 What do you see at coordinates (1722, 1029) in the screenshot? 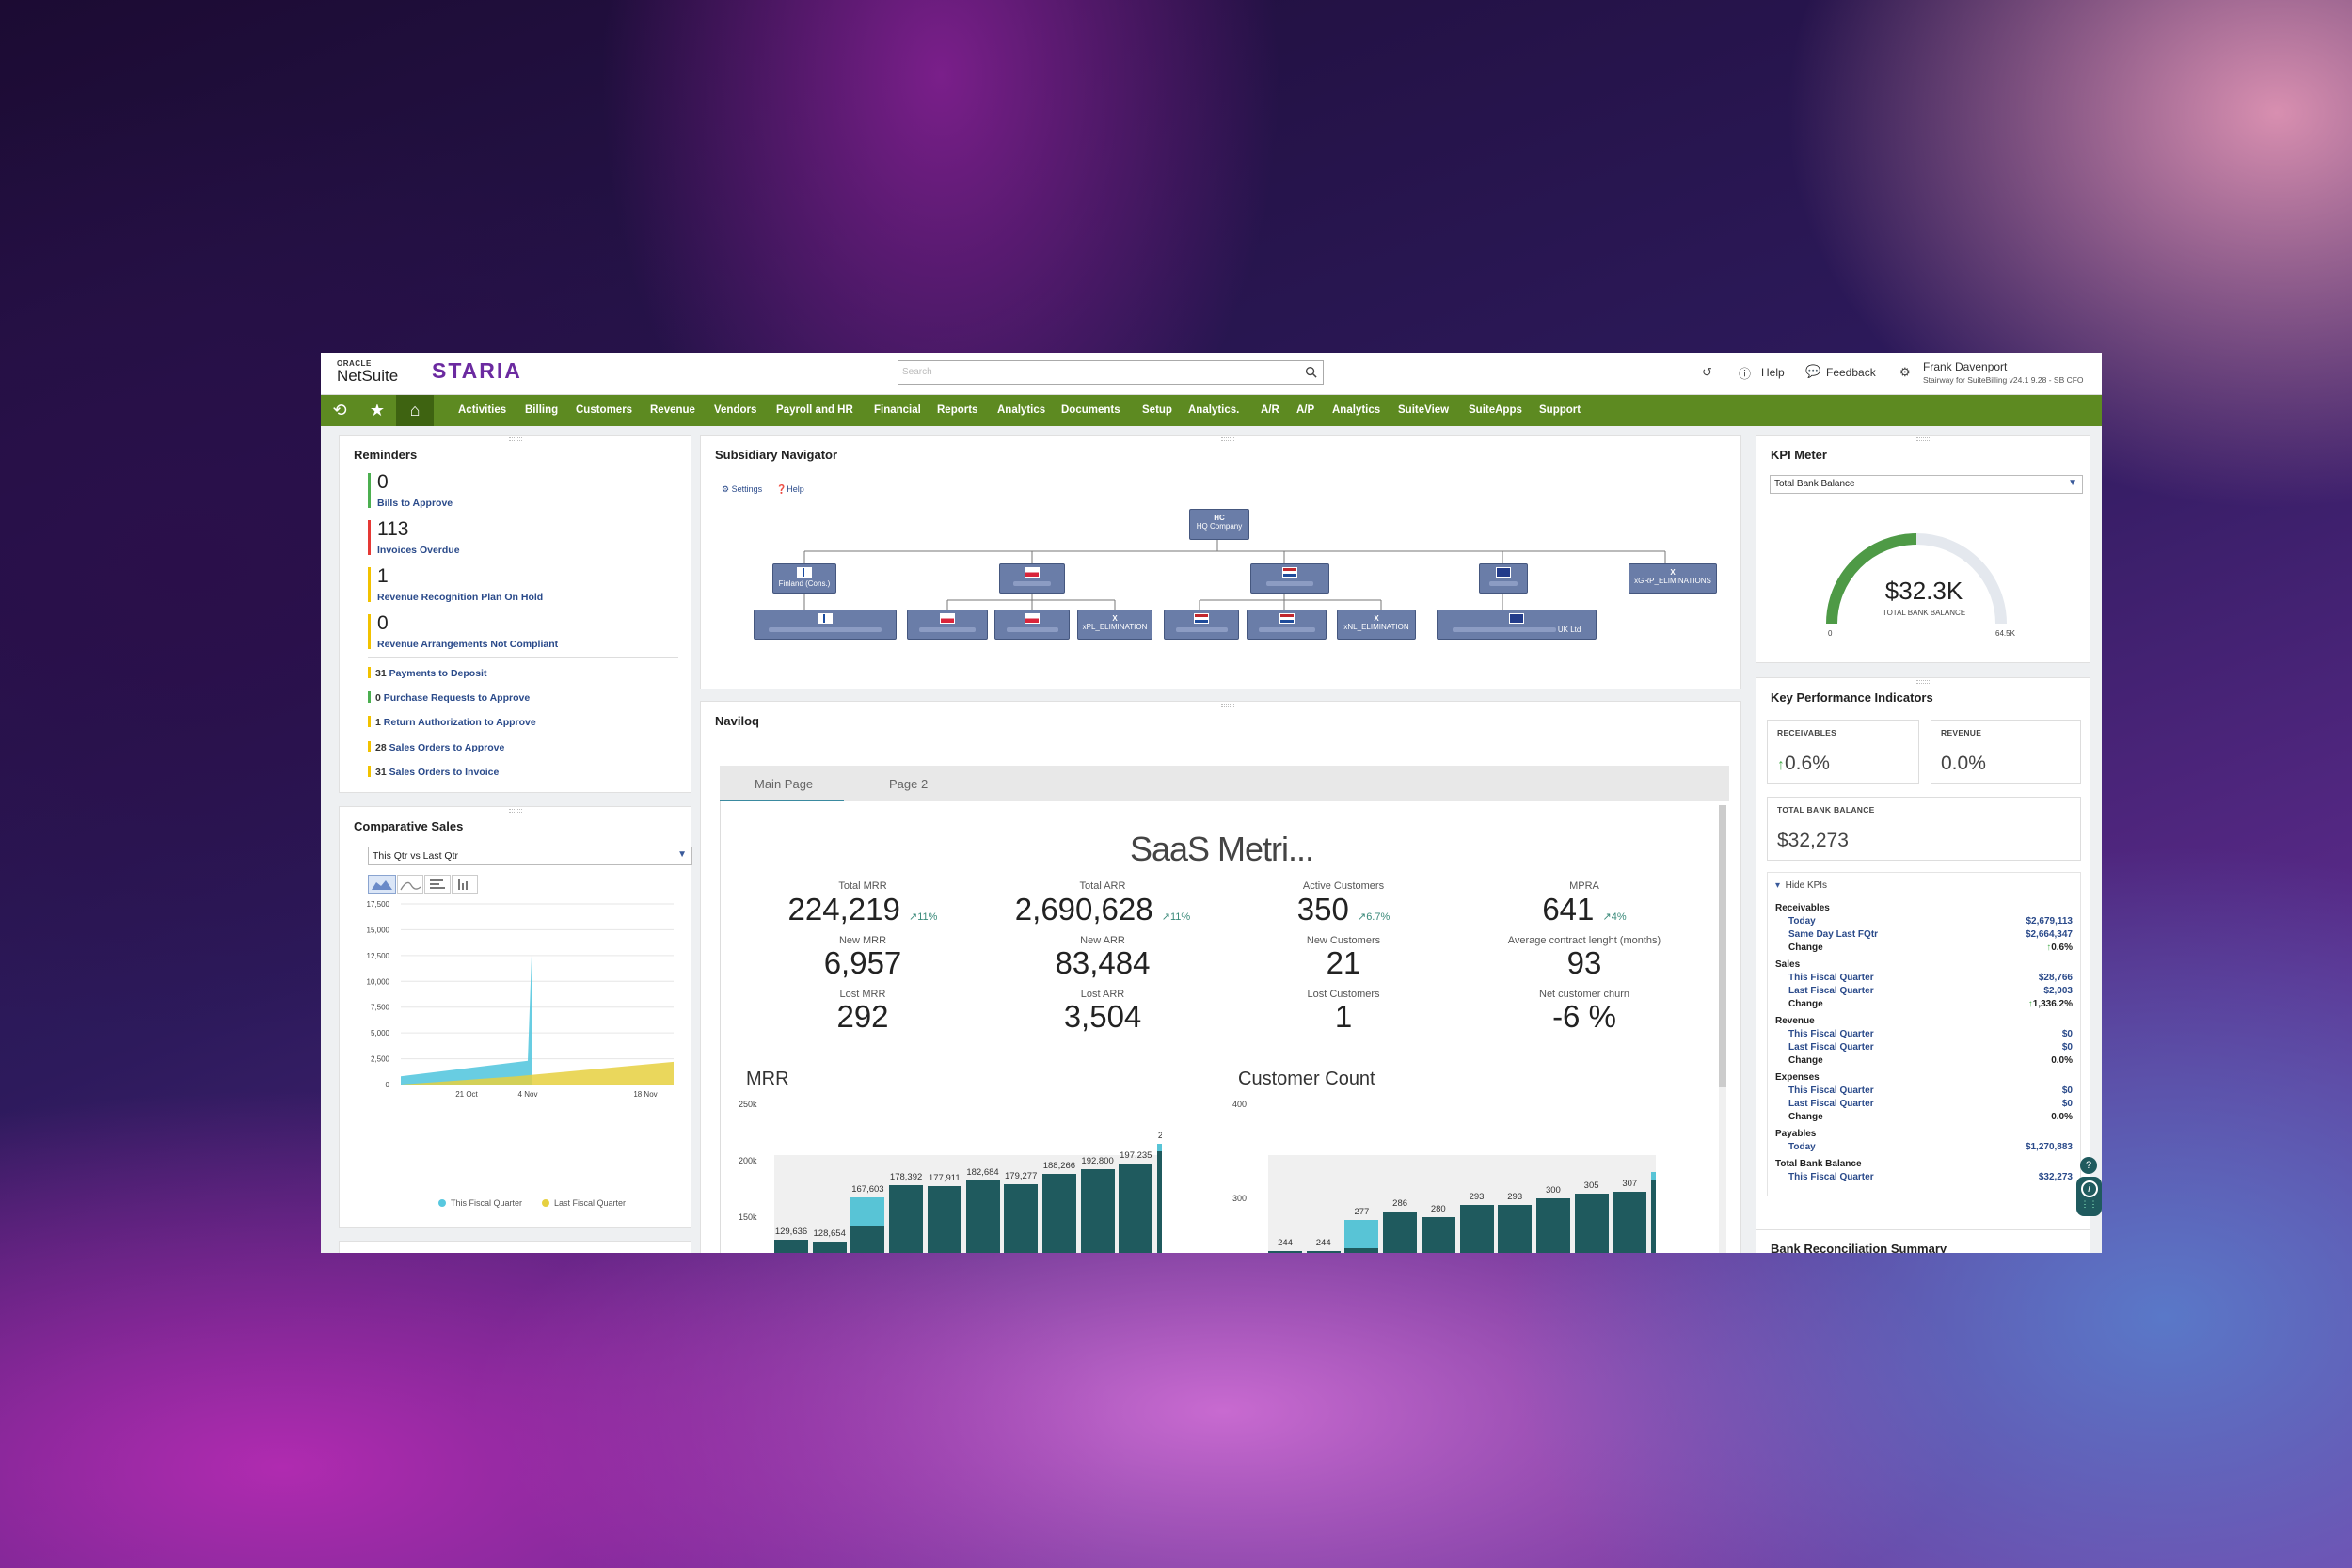
I see `scrollbar` at bounding box center [1722, 1029].